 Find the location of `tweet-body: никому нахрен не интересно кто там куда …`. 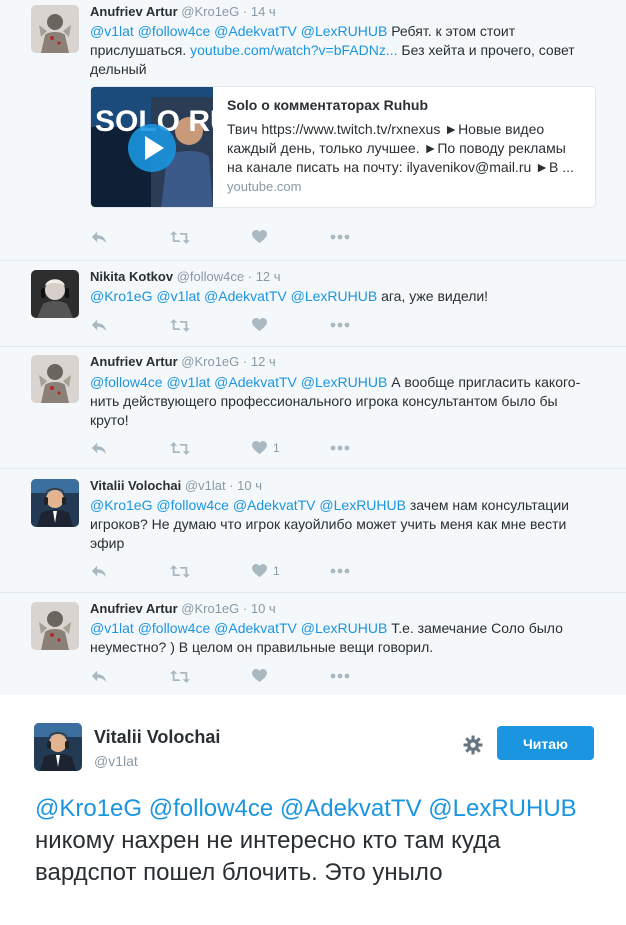

tweet-body: никому нахрен не интересно кто там куда … is located at coordinates (268, 856).